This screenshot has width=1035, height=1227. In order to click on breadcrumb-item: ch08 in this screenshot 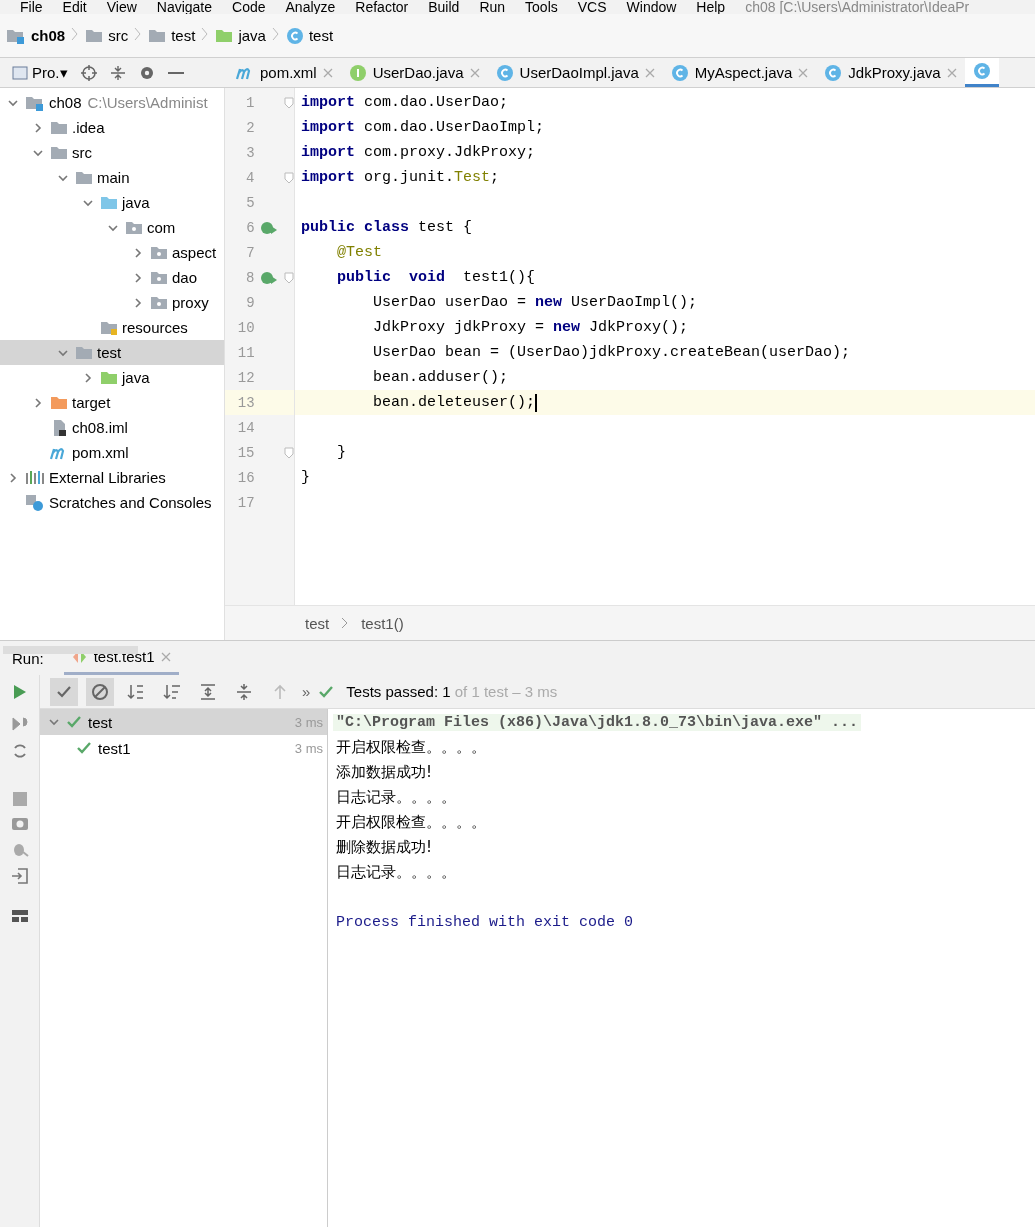, I will do `click(36, 35)`.